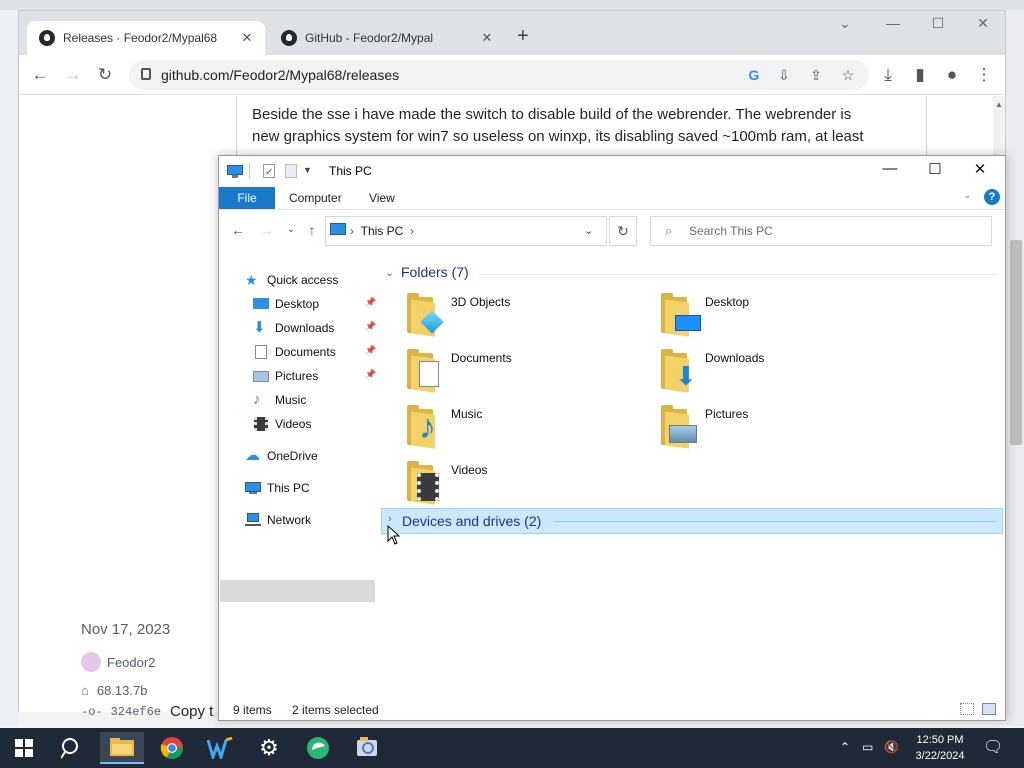 The height and width of the screenshot is (768, 1024). I want to click on taskbar-settings: ⚙, so click(269, 748).